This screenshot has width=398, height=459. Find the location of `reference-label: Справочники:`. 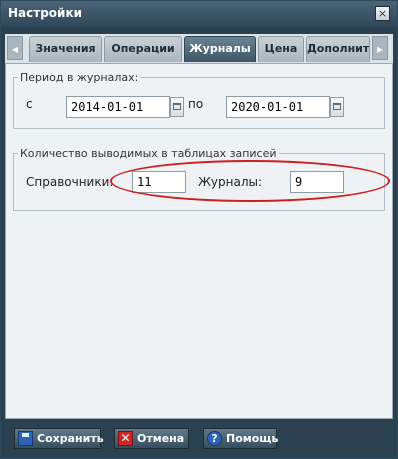

reference-label: Справочники: is located at coordinates (70, 182).